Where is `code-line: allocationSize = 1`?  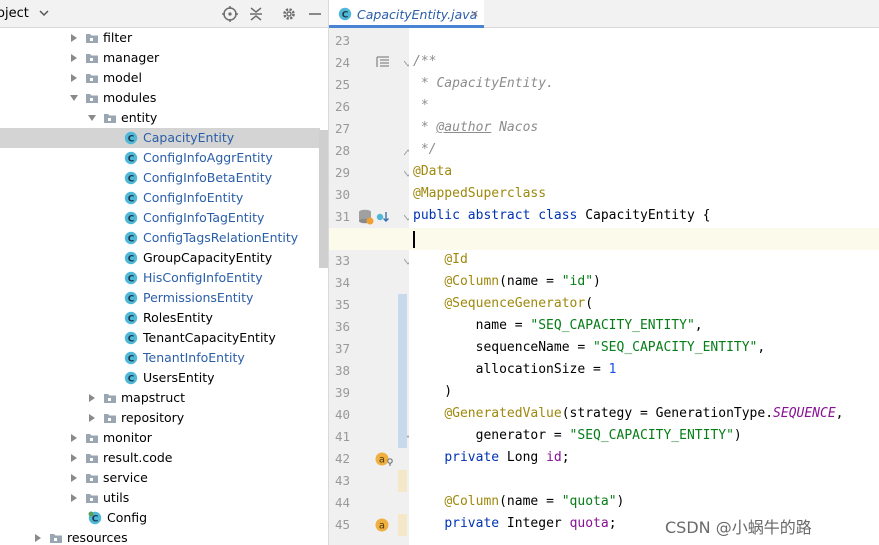 code-line: allocationSize = 1 is located at coordinates (515, 369).